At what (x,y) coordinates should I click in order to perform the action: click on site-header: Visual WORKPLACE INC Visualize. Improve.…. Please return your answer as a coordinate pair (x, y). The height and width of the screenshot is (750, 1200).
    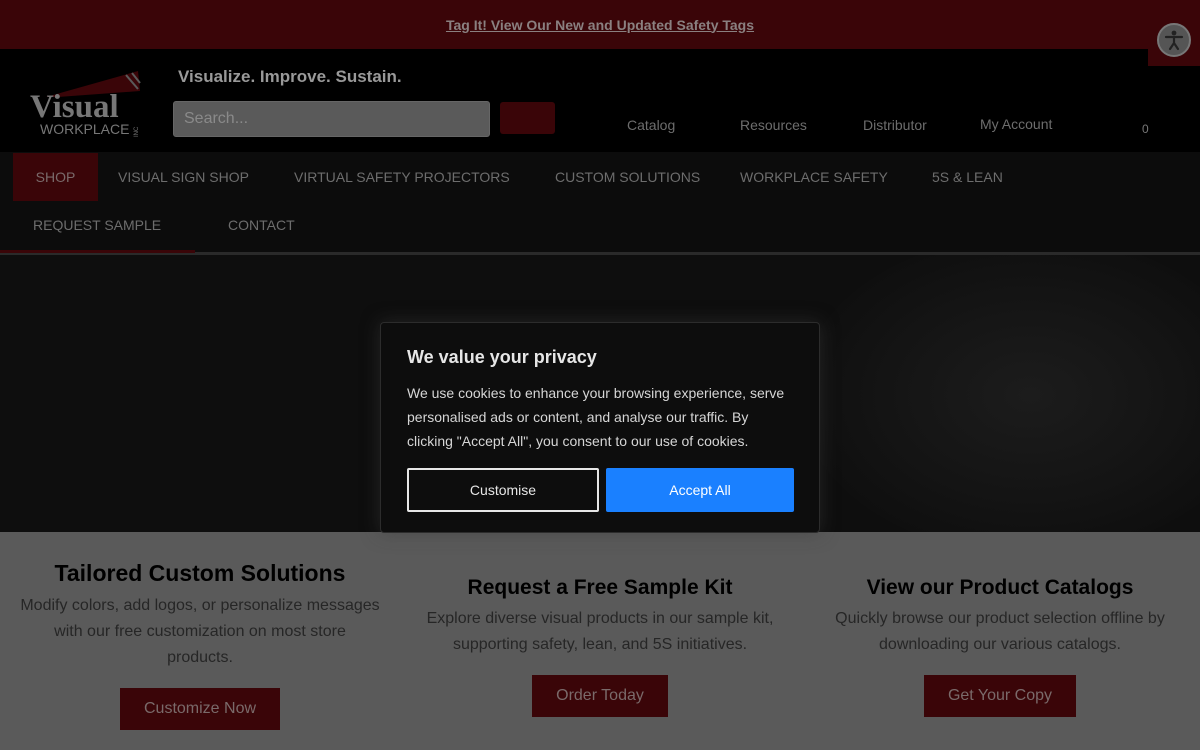
    Looking at the image, I should click on (600, 100).